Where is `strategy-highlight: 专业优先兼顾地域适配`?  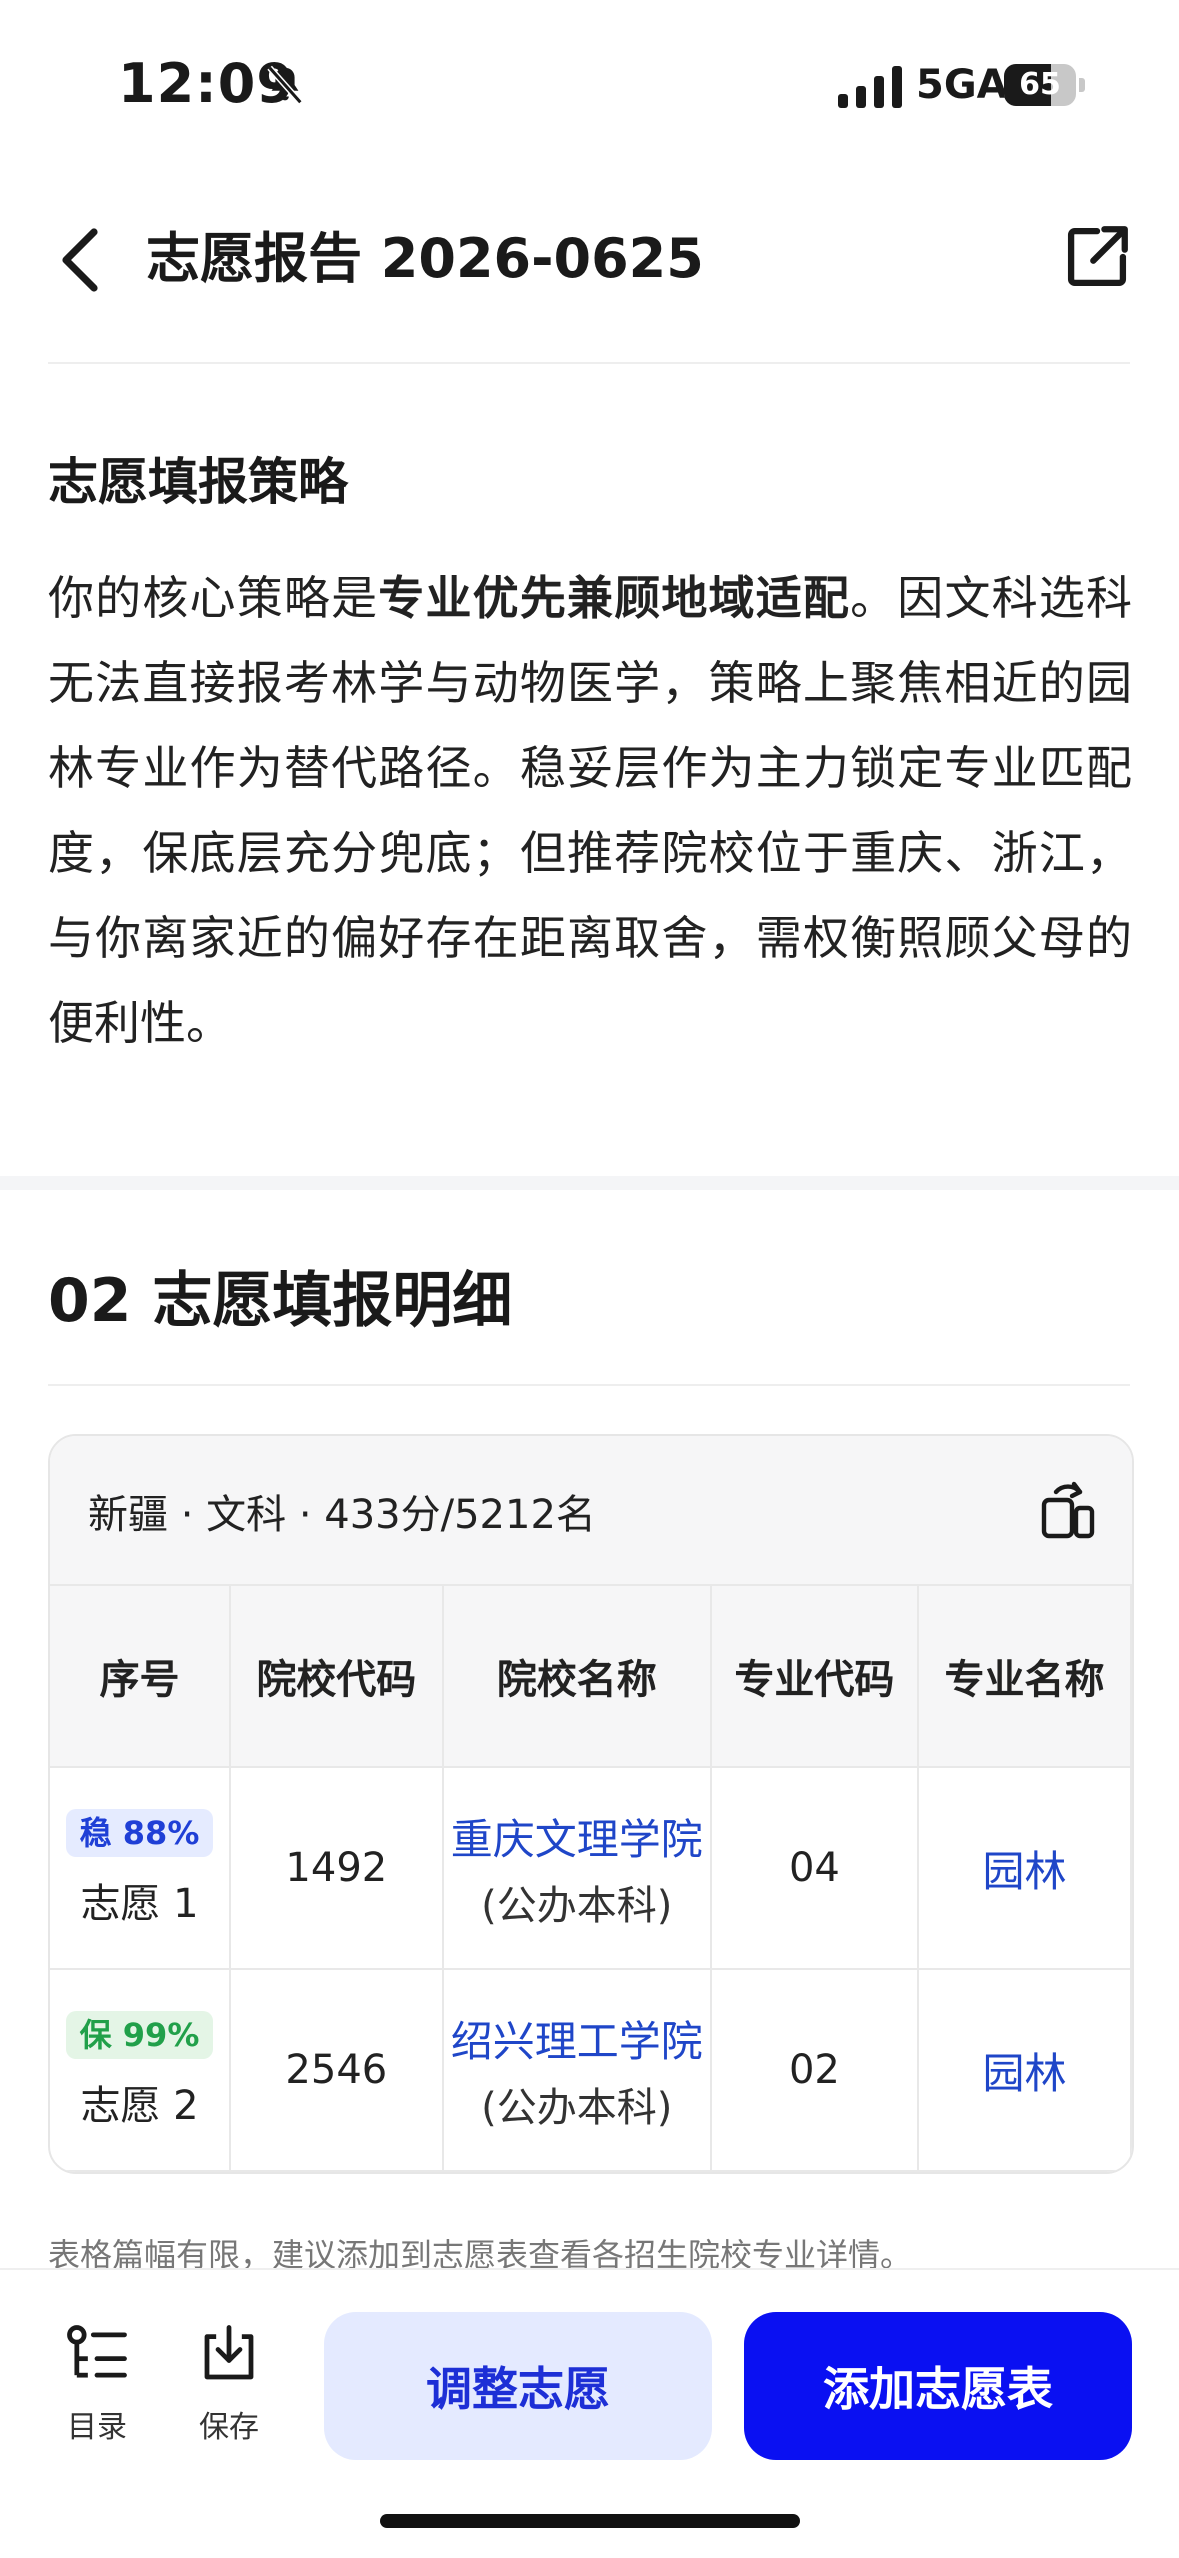
strategy-highlight: 专业优先兼顾地域适配 is located at coordinates (614, 598).